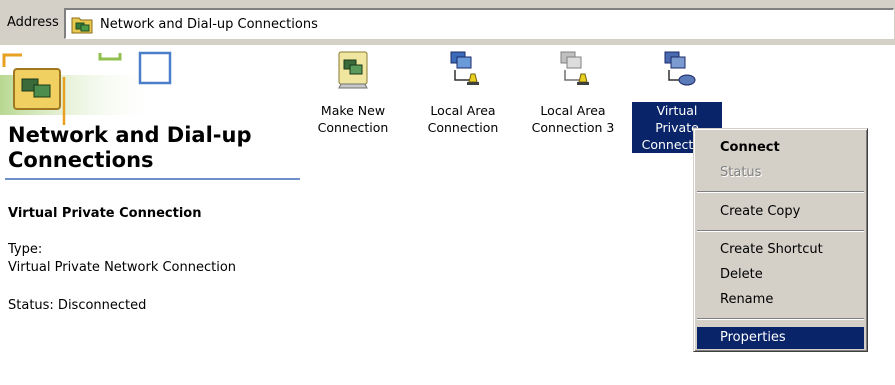  What do you see at coordinates (82, 25) in the screenshot?
I see `network-folder-icon` at bounding box center [82, 25].